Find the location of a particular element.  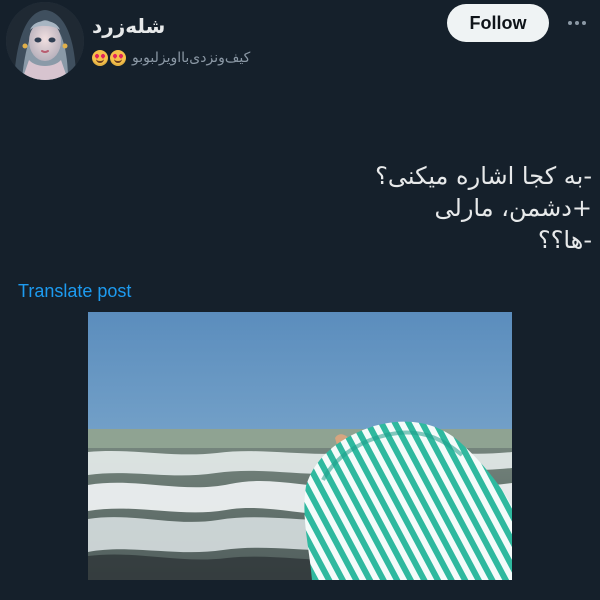

follow-button: Follow is located at coordinates (498, 23).